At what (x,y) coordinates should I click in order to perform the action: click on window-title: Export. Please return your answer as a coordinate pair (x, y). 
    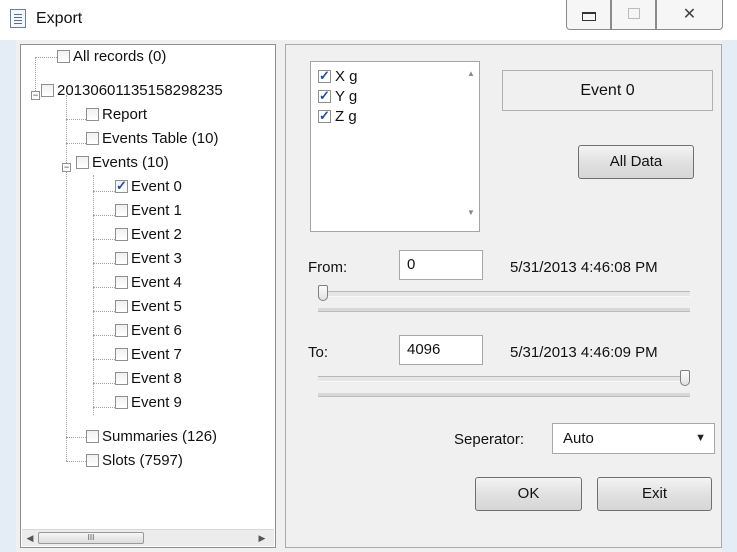
    Looking at the image, I should click on (59, 18).